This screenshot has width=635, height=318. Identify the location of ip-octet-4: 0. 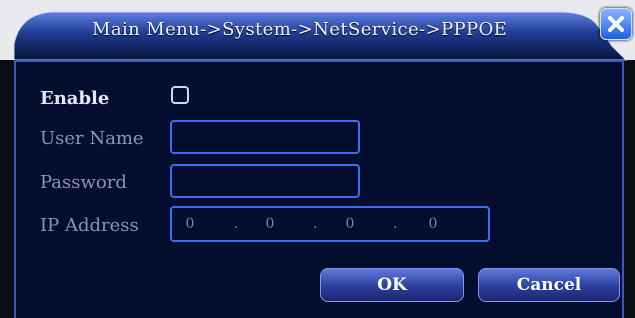
(433, 224).